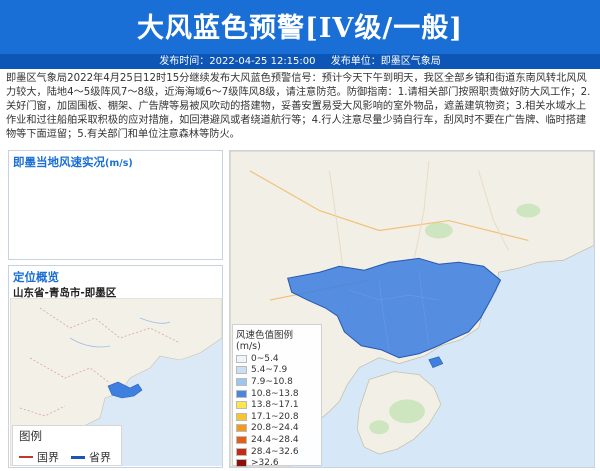 The width and height of the screenshot is (600, 471). What do you see at coordinates (272, 381) in the screenshot?
I see `legend-label: 7.9~10.8` at bounding box center [272, 381].